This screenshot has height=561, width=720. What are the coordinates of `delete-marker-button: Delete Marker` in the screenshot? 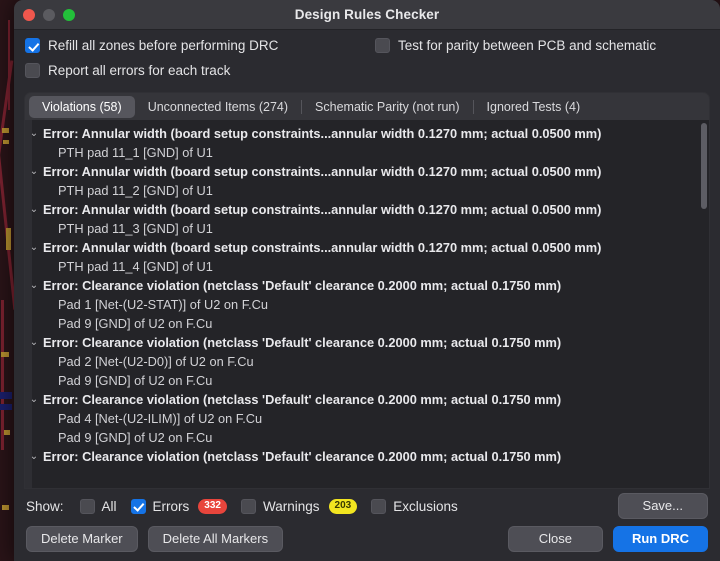 It's located at (82, 539).